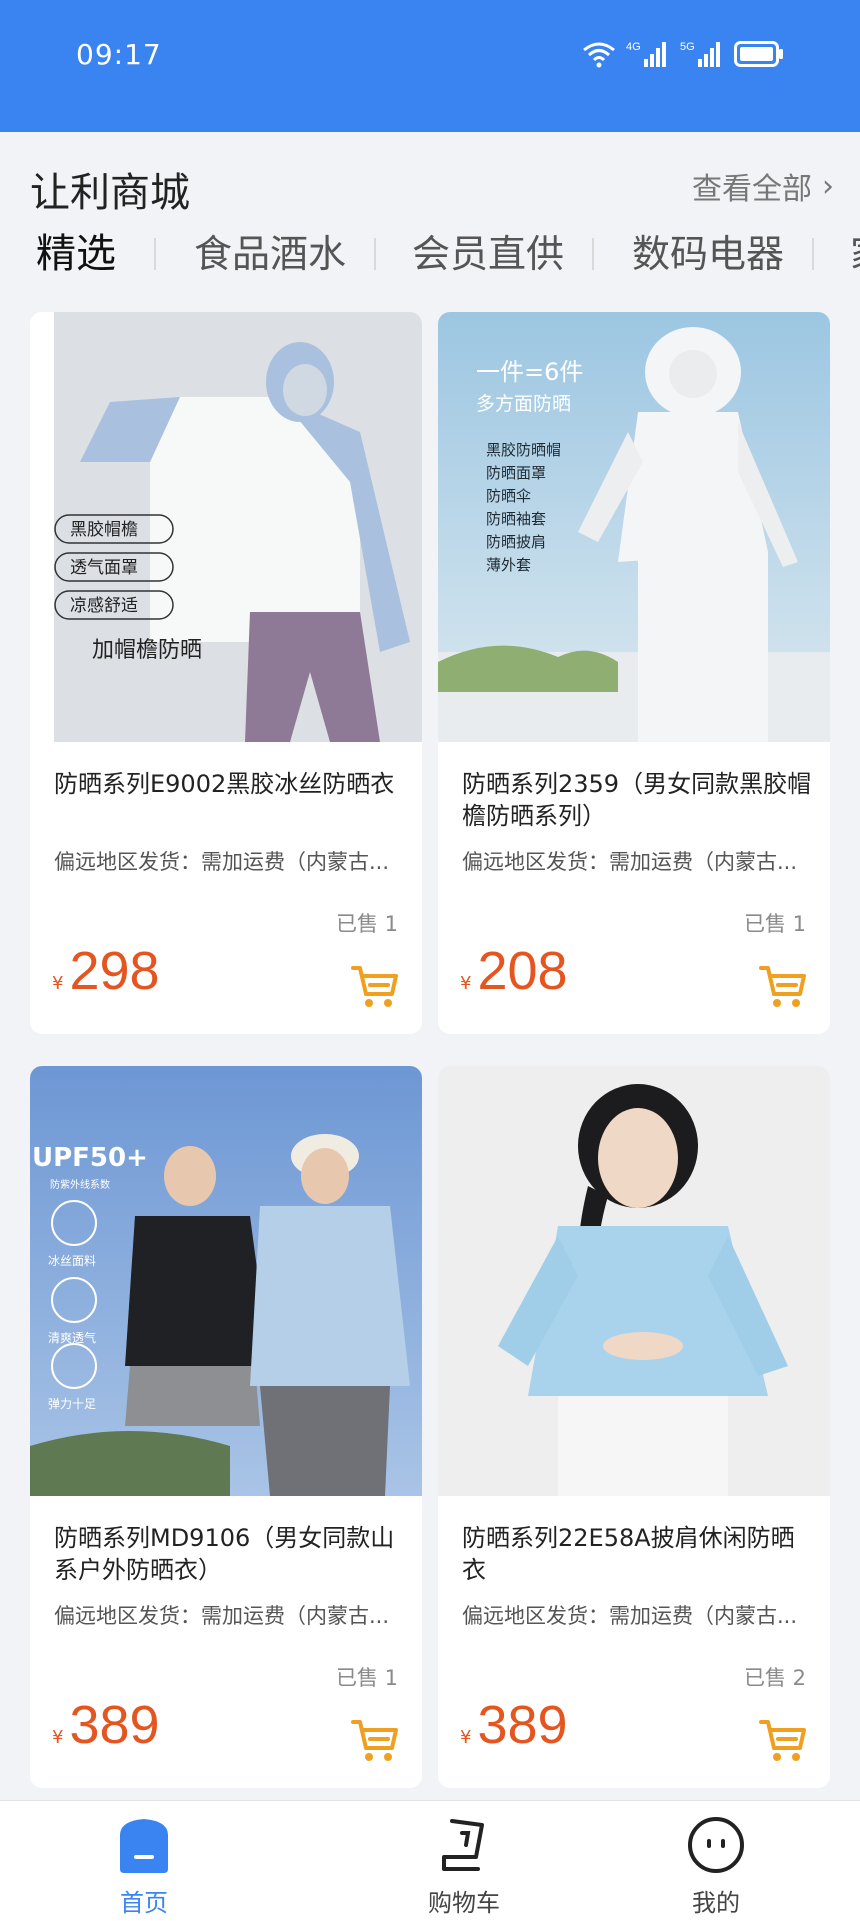  What do you see at coordinates (226, 1281) in the screenshot?
I see `product-image: UPF50+ 防紫外线系数 冰丝面料 清爽透气 弹力十足` at bounding box center [226, 1281].